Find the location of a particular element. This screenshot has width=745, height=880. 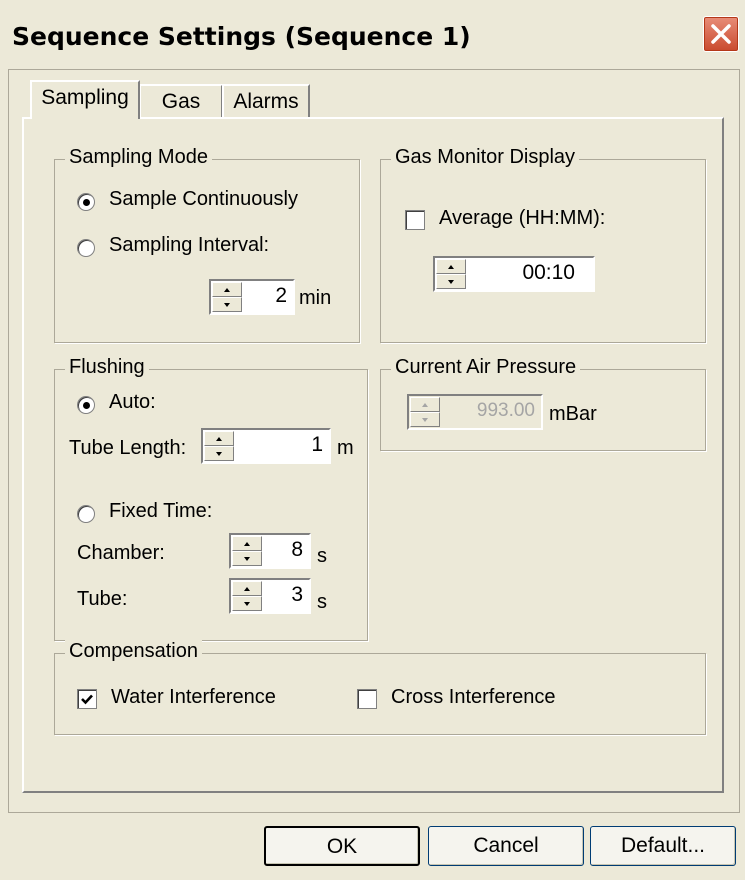

average-spinner: 00:10 is located at coordinates (514, 274).